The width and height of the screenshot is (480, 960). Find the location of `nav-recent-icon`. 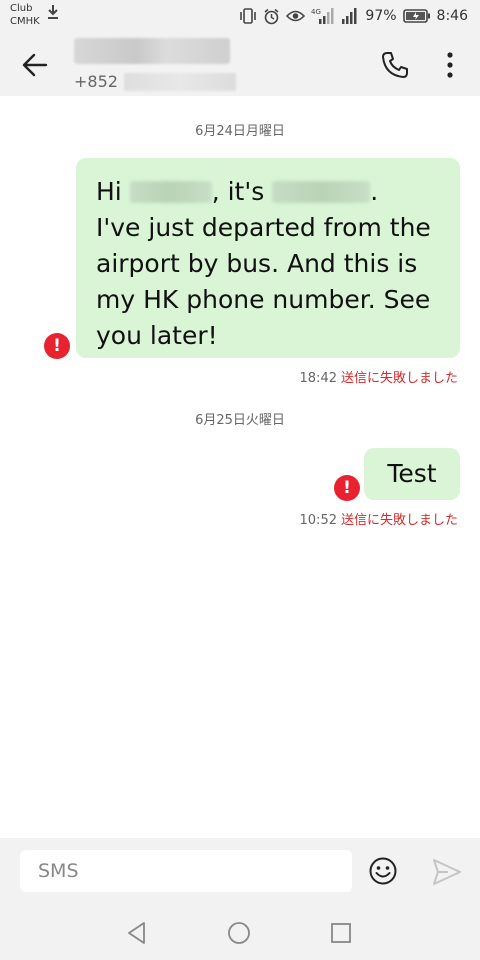

nav-recent-icon is located at coordinates (341, 933).